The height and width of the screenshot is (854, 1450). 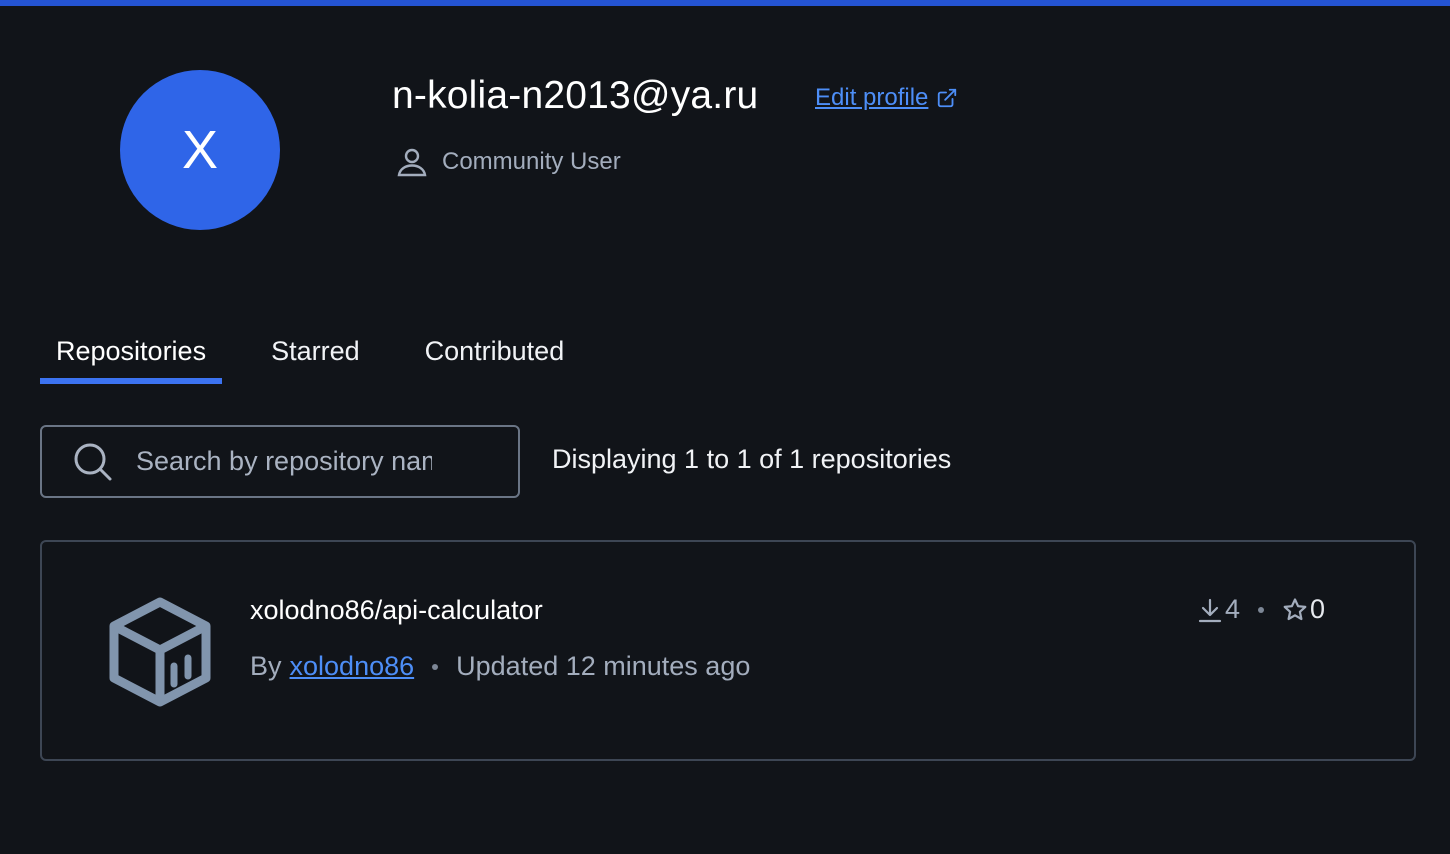 What do you see at coordinates (266, 666) in the screenshot?
I see `by-label: By` at bounding box center [266, 666].